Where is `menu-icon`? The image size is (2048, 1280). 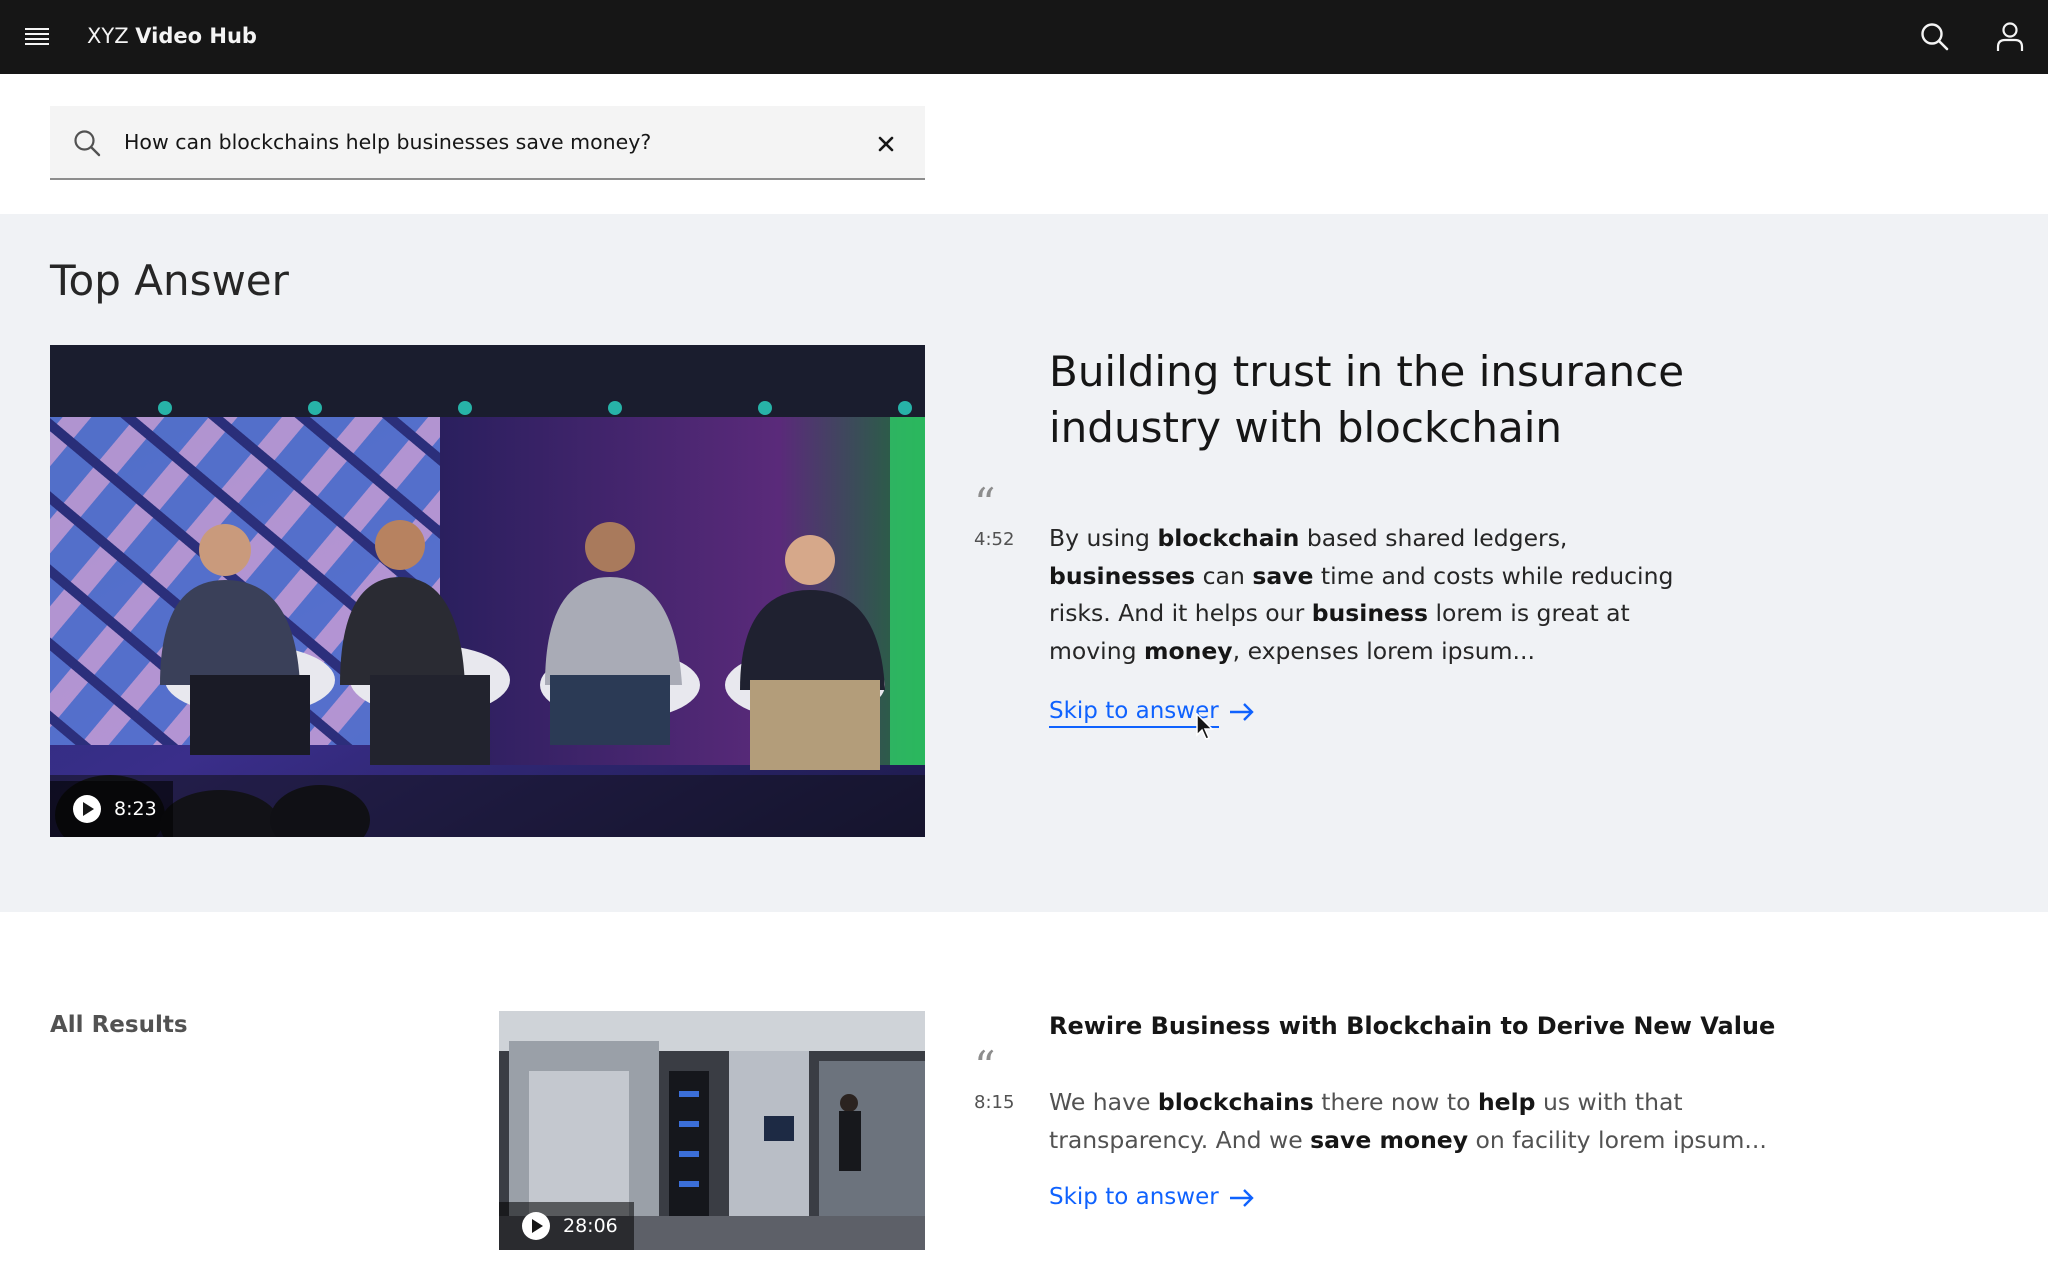
menu-icon is located at coordinates (37, 37).